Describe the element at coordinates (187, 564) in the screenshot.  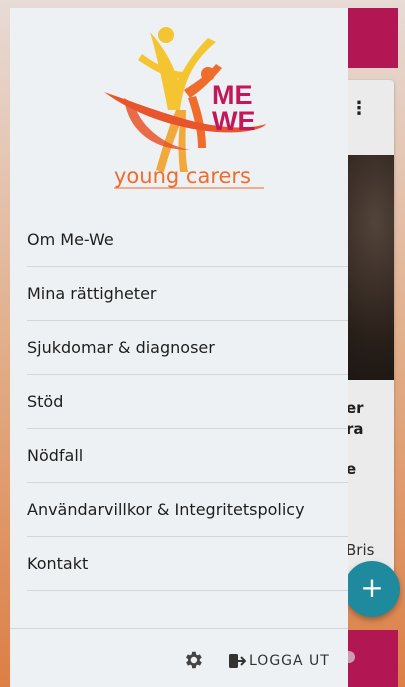
I see `menu-item-kontakt: Kontakt` at that location.